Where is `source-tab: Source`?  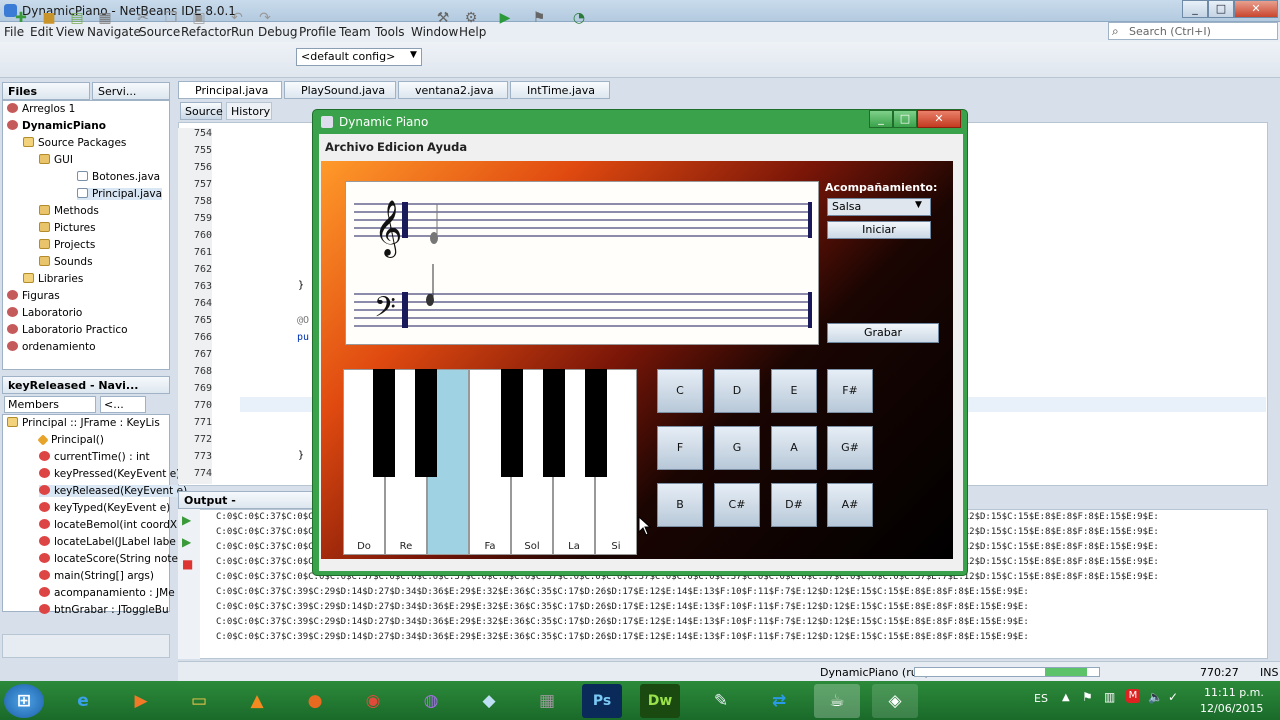
source-tab: Source is located at coordinates (201, 111).